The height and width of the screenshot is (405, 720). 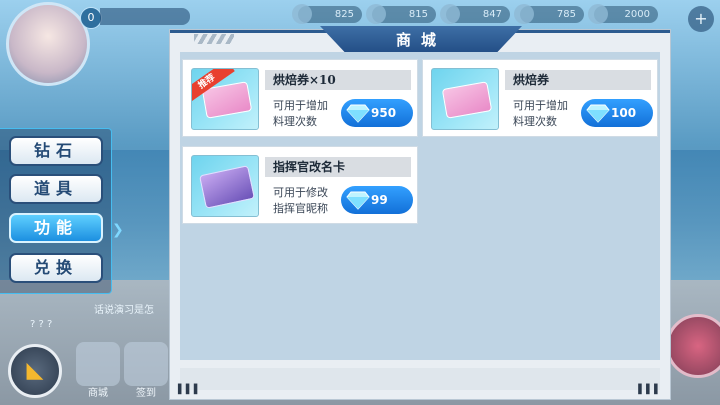 I want to click on item-price: 99, so click(x=379, y=200).